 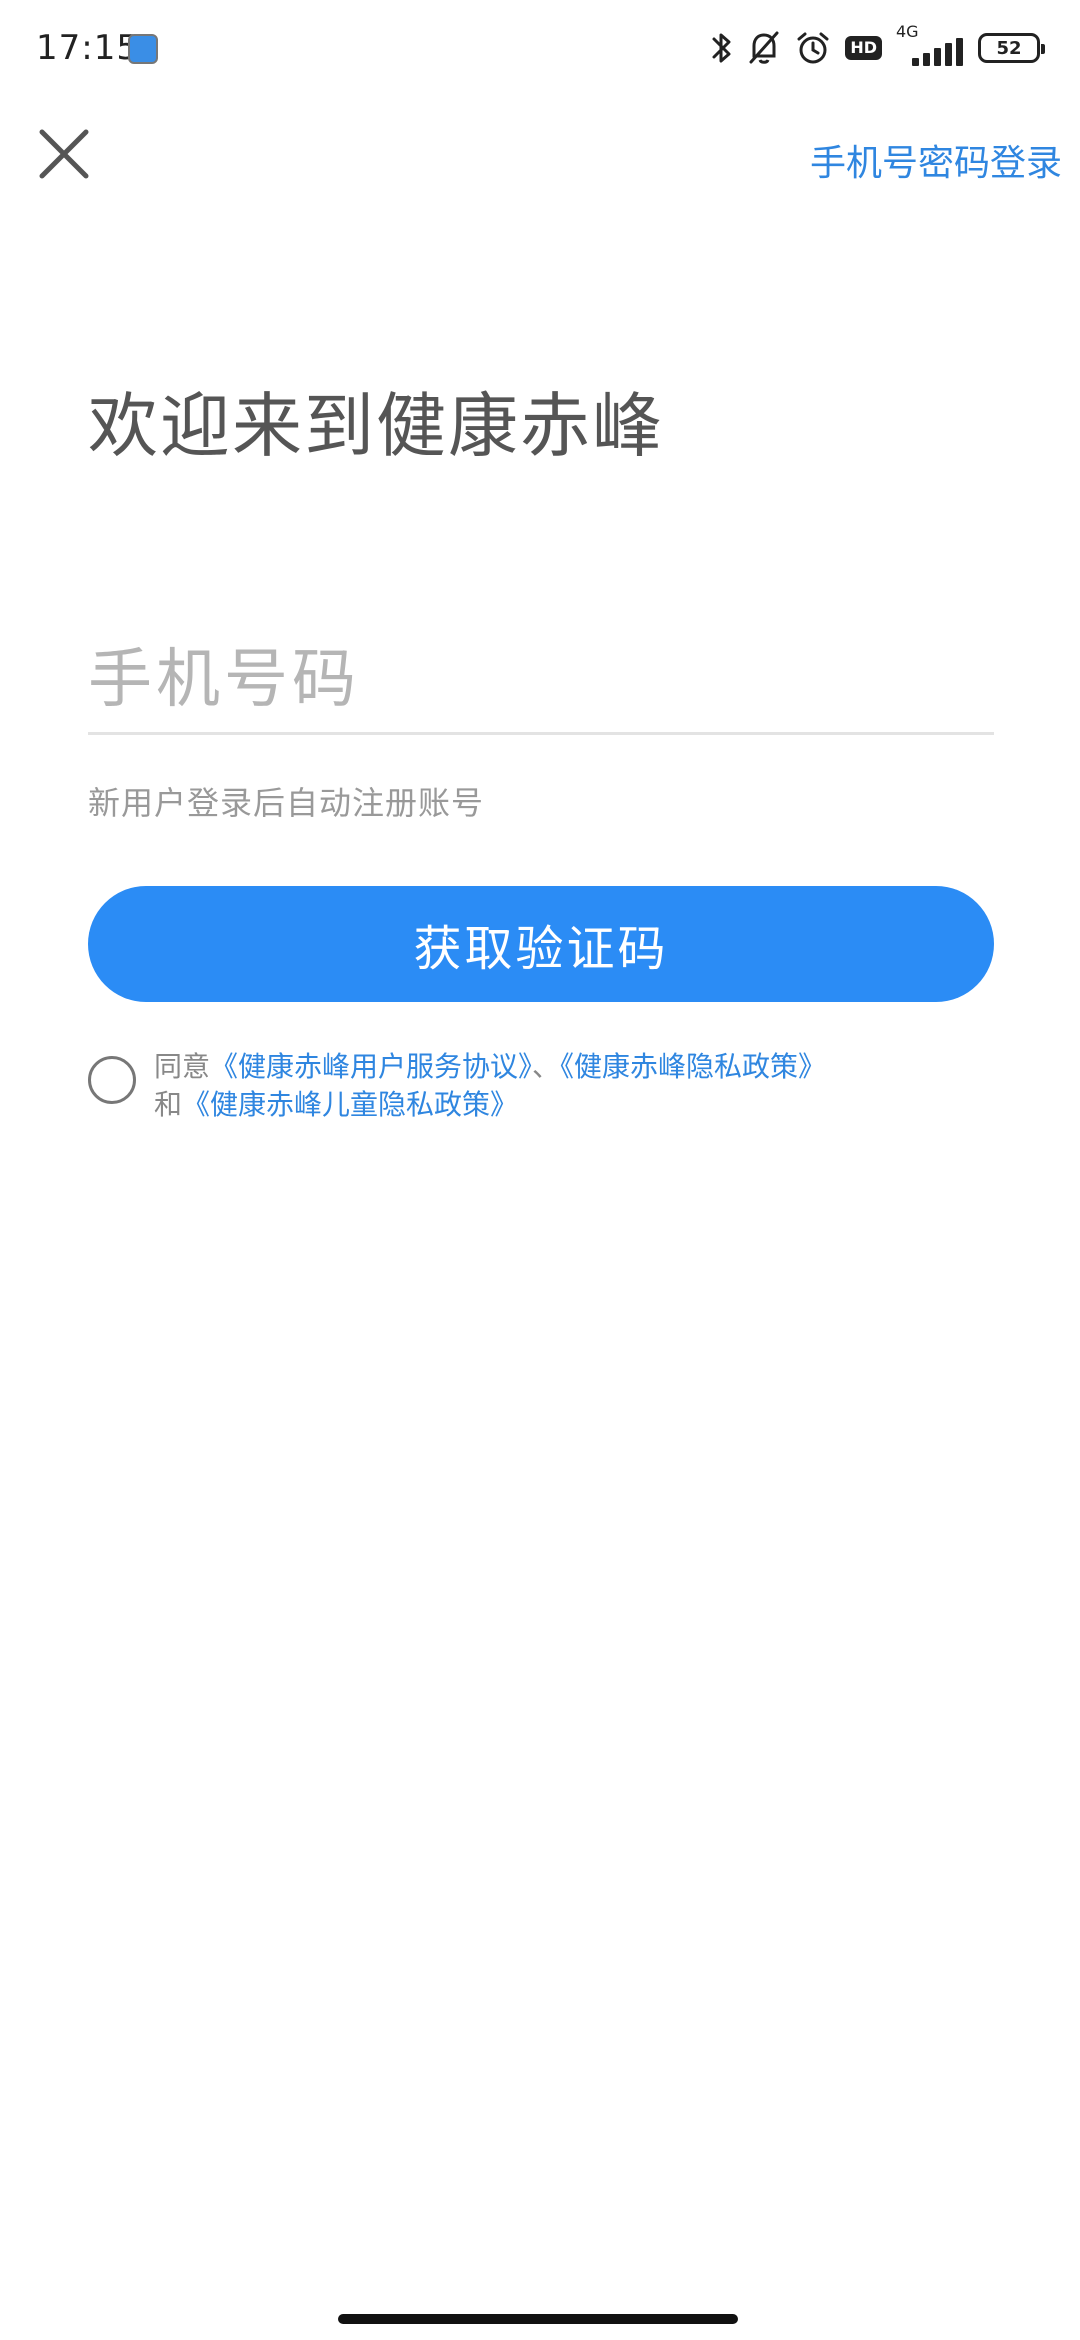 I want to click on agreement-checkbox, so click(x=112, y=1080).